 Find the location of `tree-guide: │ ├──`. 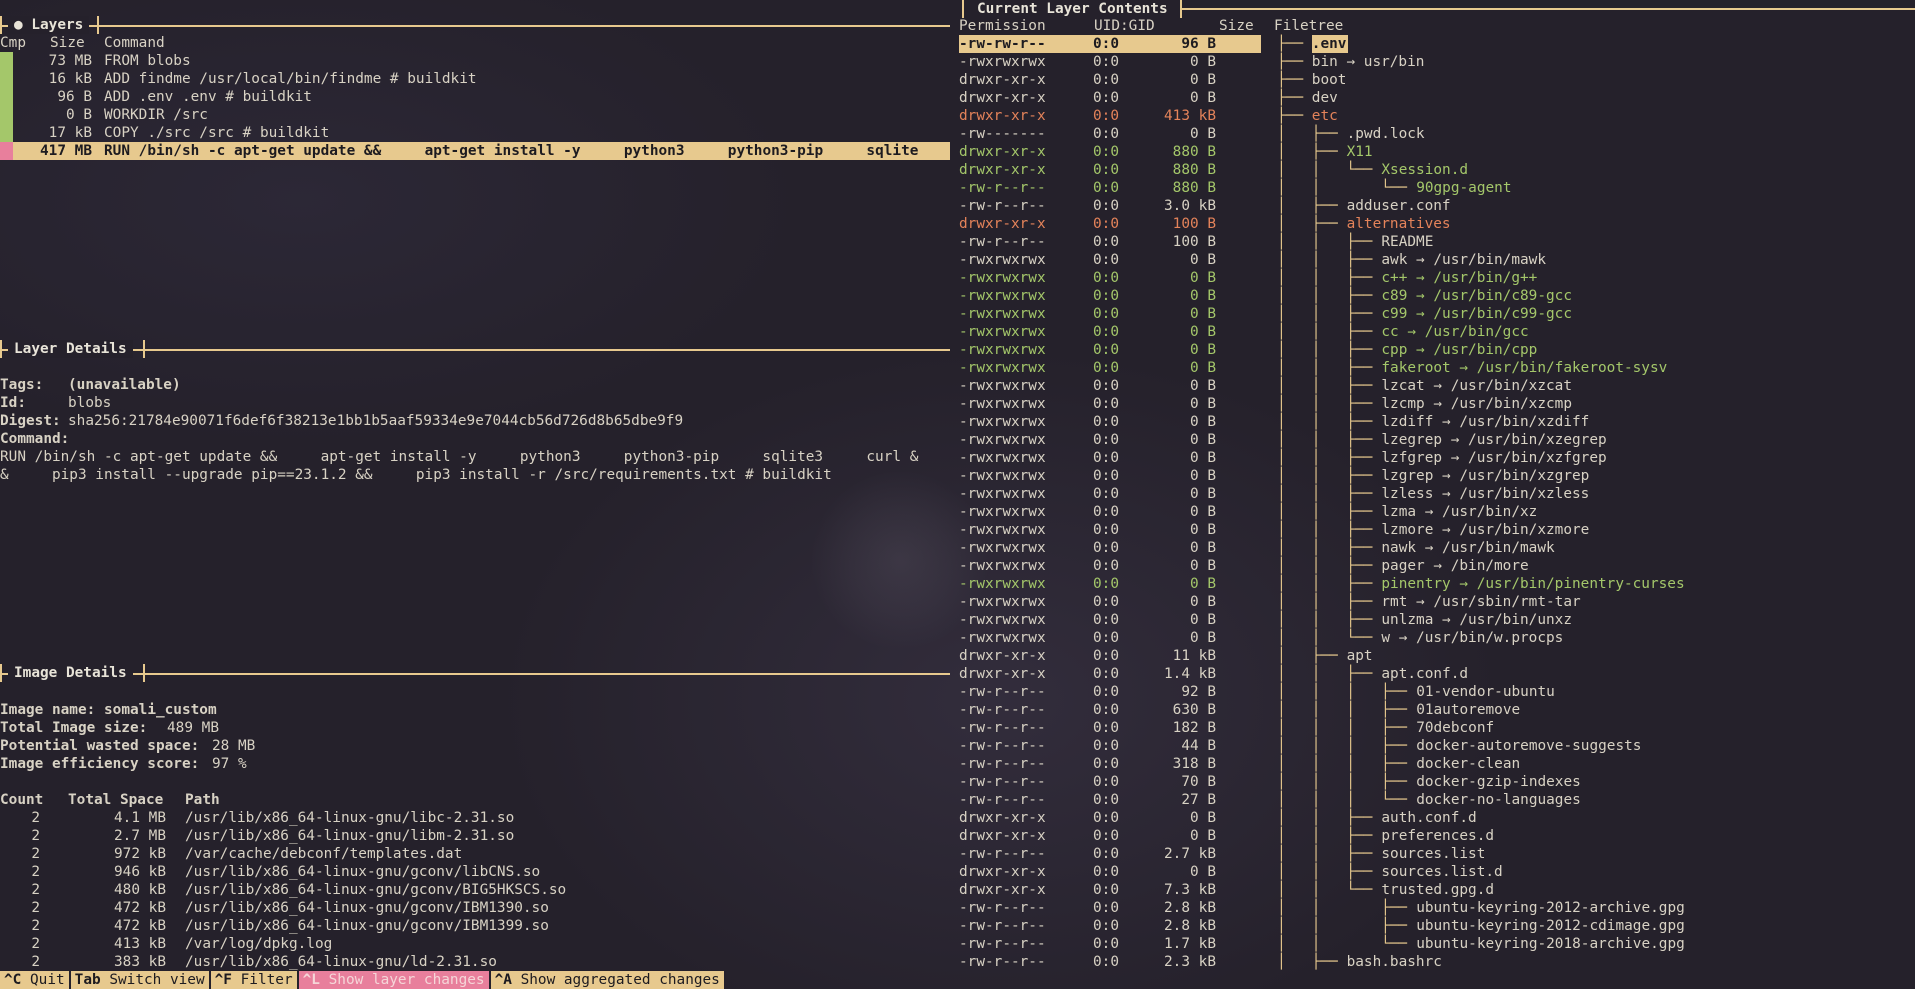

tree-guide: │ ├── is located at coordinates (1312, 656).